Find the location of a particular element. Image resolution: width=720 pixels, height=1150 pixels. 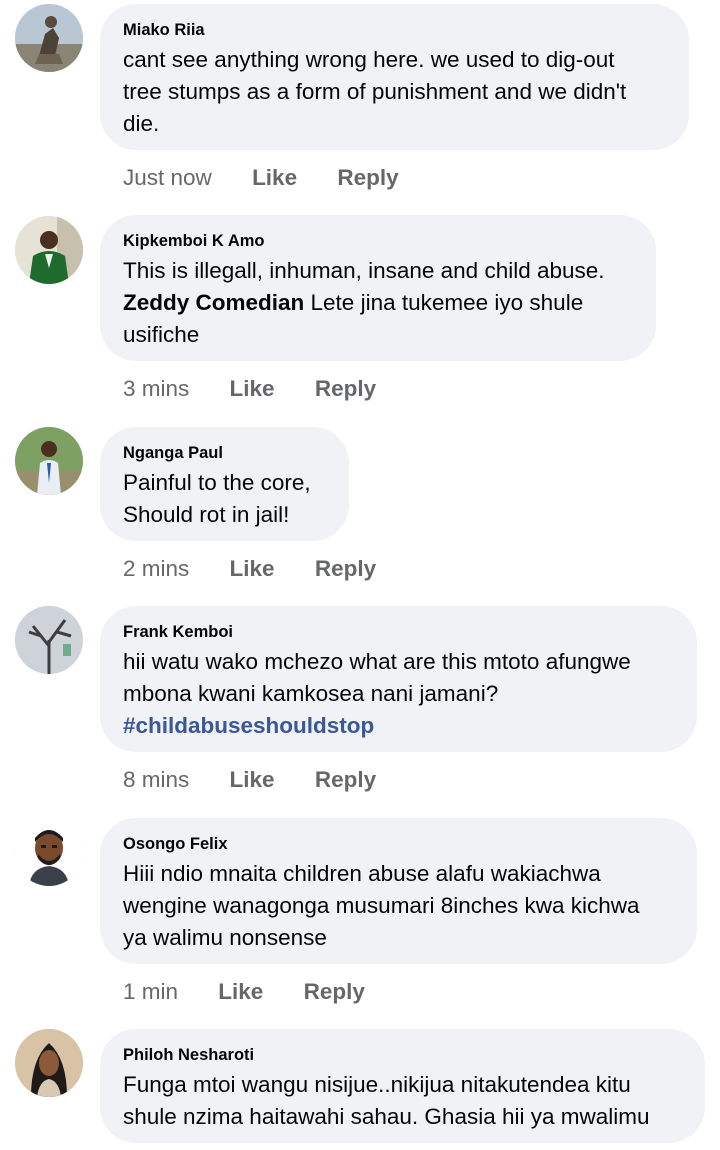

comment-actions: 1 min Like Reply is located at coordinates (244, 992).